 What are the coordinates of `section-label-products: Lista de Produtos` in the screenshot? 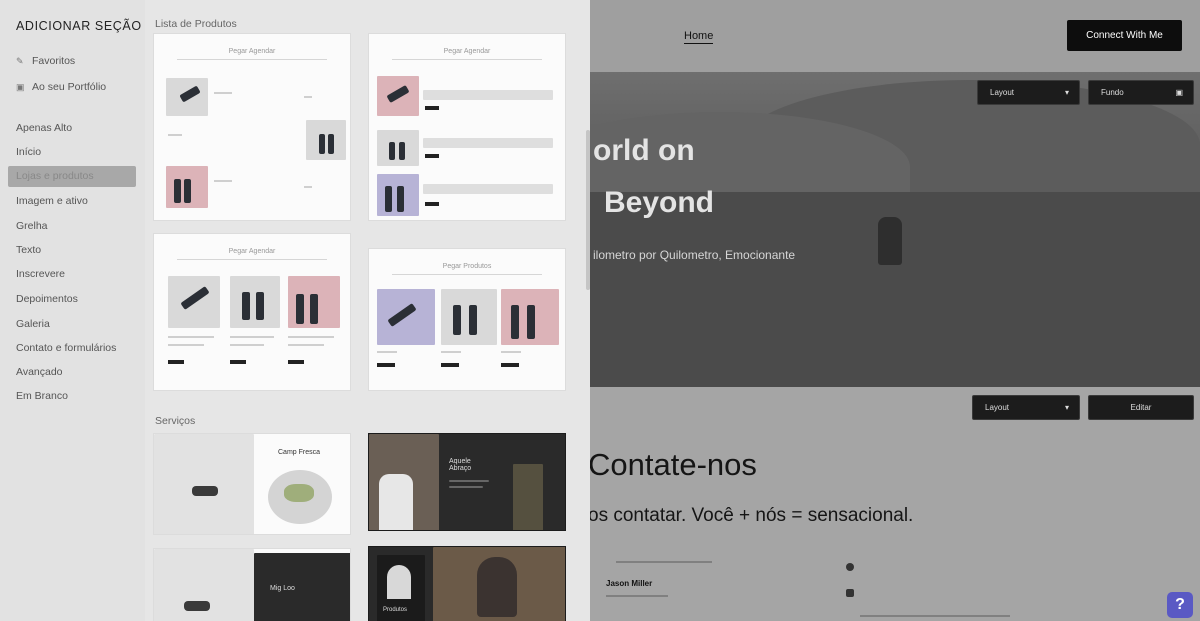 It's located at (196, 24).